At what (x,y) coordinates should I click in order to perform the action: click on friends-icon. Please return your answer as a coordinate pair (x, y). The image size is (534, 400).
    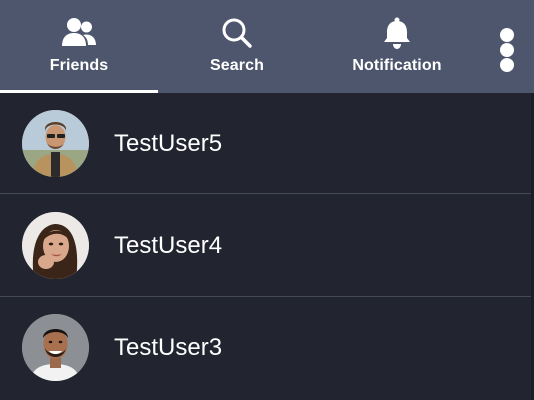
    Looking at the image, I should click on (79, 33).